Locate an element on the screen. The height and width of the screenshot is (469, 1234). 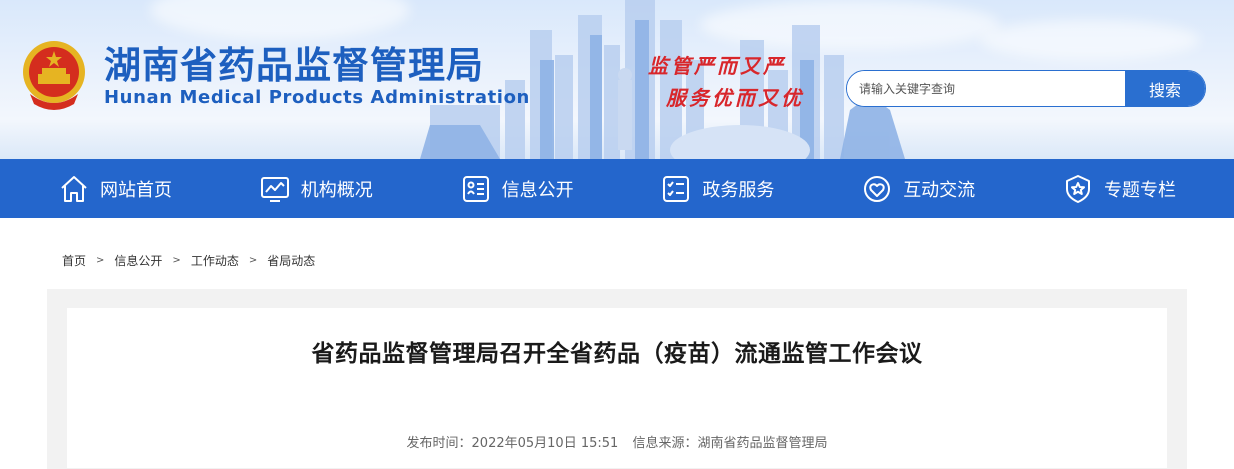
star-shield-icon is located at coordinates (1077, 188).